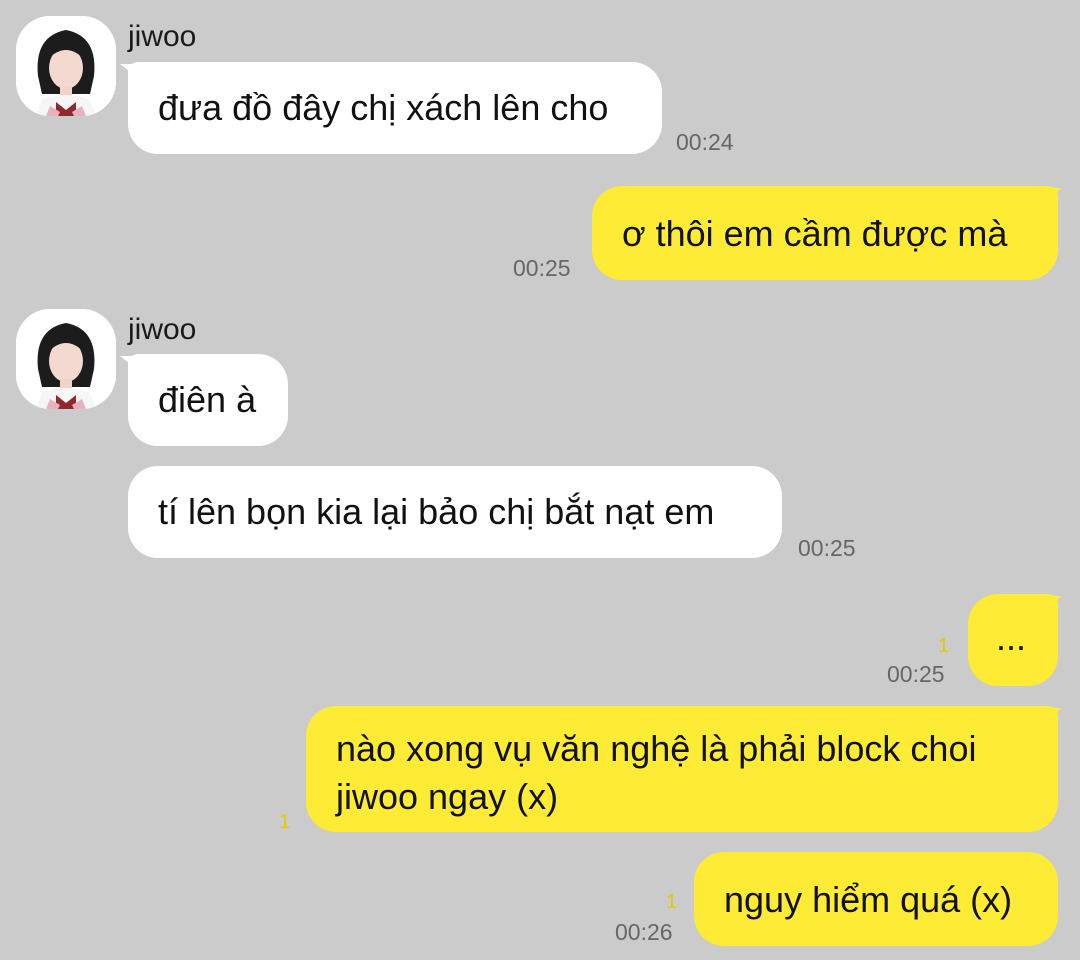 The width and height of the screenshot is (1080, 960). Describe the element at coordinates (868, 899) in the screenshot. I see `message-text: nguy hiểm quá (x)` at that location.